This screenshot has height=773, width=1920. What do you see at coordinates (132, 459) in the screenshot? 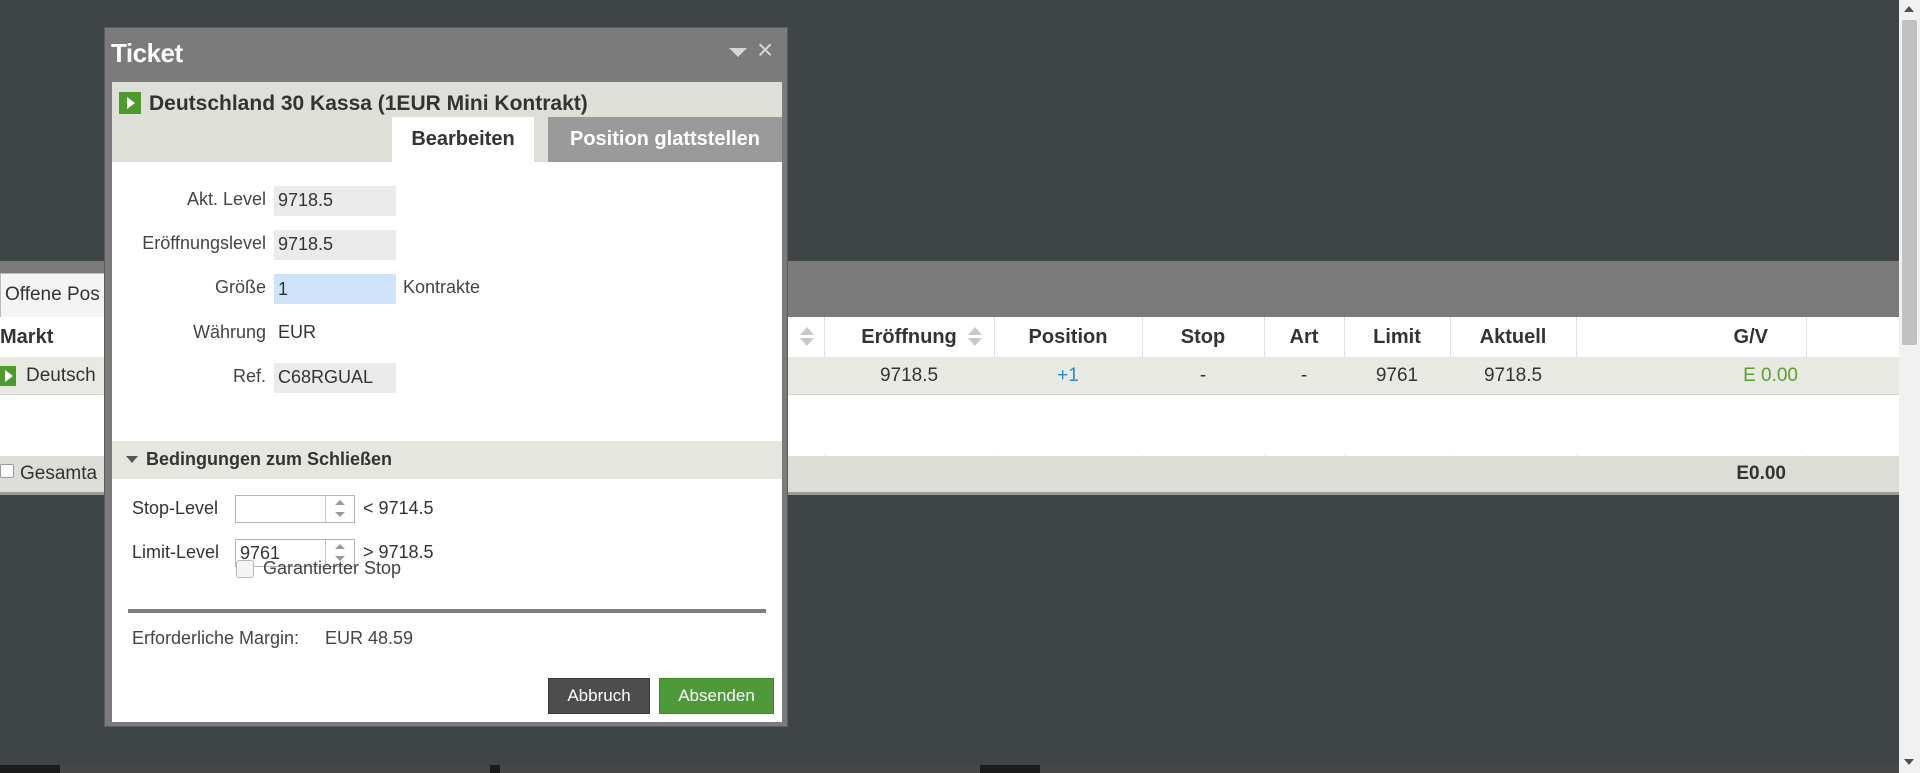
I see `collapse-icon` at bounding box center [132, 459].